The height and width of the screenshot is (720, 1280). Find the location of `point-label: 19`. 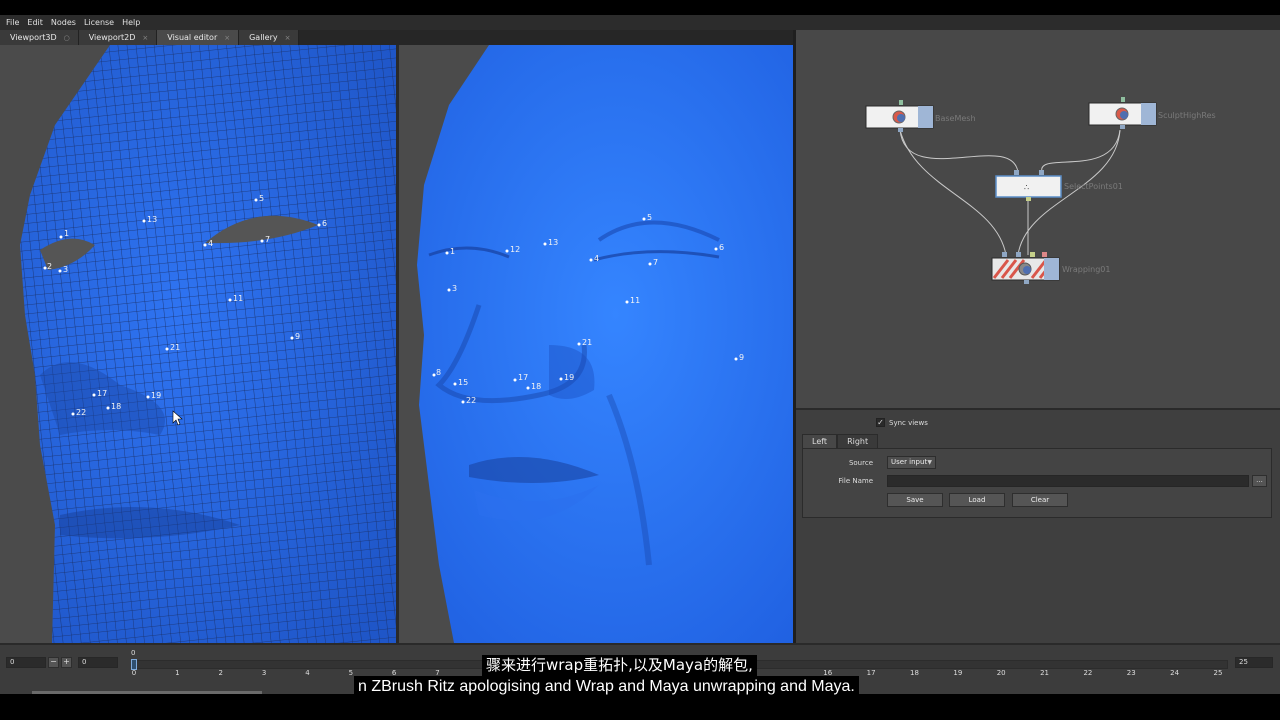

point-label: 19 is located at coordinates (569, 377).